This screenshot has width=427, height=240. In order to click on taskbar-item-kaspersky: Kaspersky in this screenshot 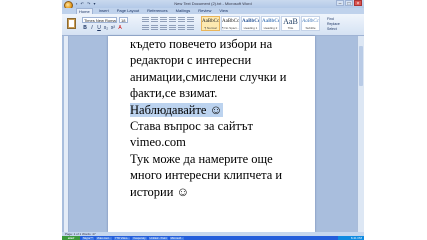, I will do `click(139, 238)`.